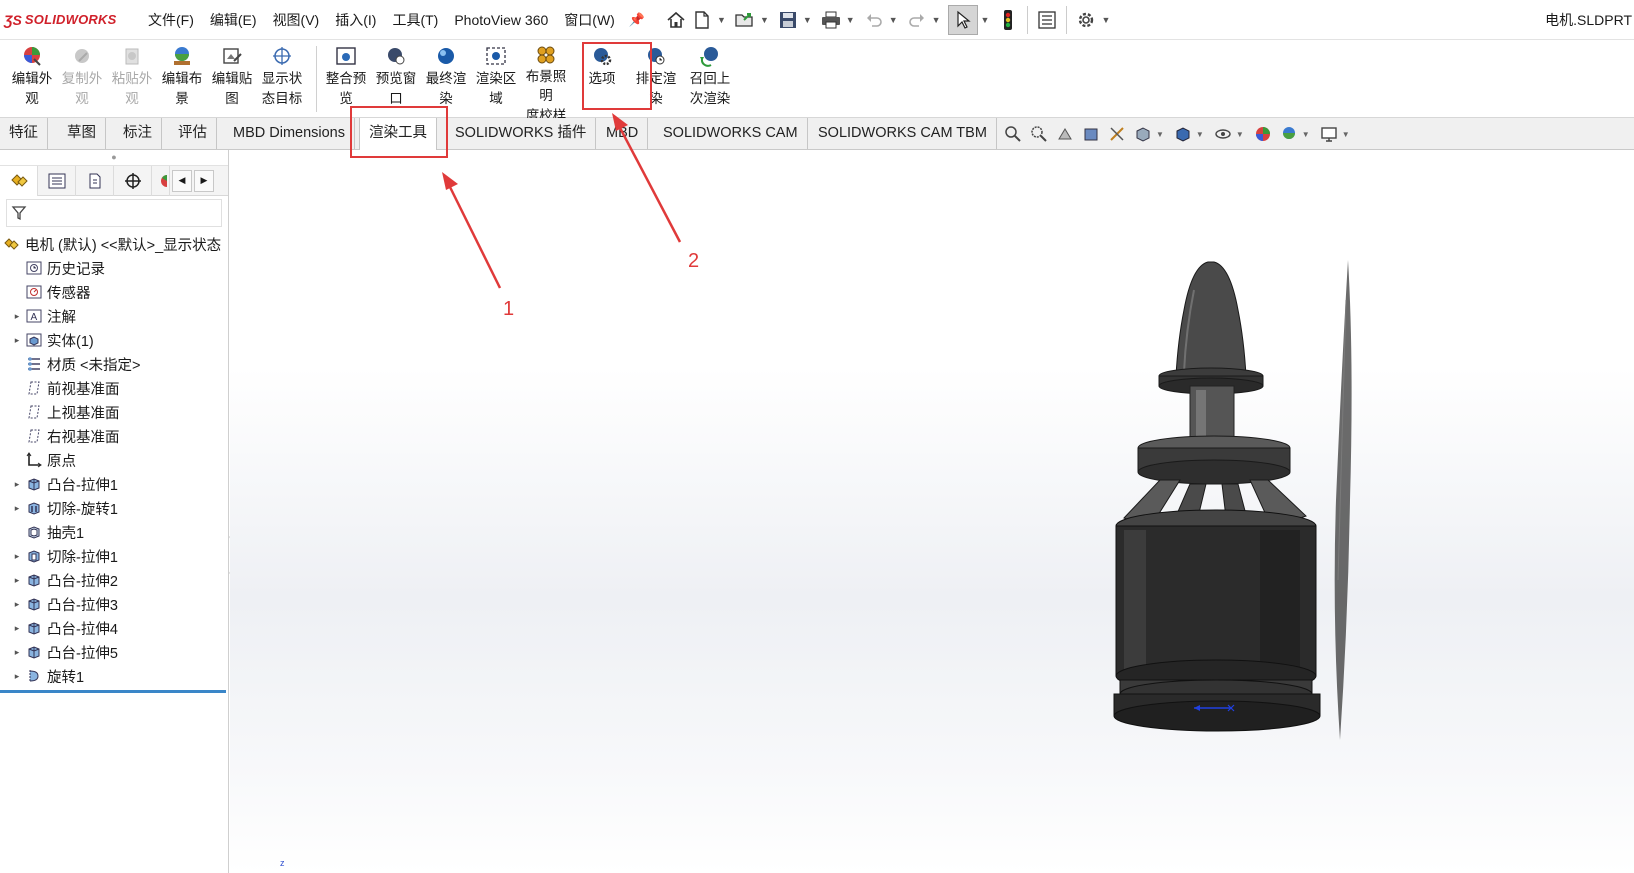 This screenshot has width=1634, height=873. Describe the element at coordinates (1200, 134) in the screenshot. I see `display-style-dropdown-icon: ▼` at that location.